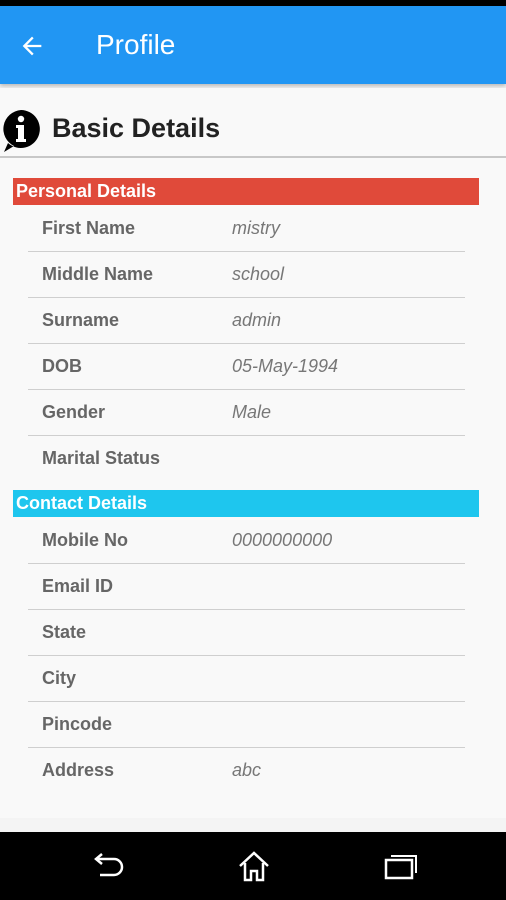 This screenshot has height=900, width=506. I want to click on app-bar: Profile, so click(253, 45).